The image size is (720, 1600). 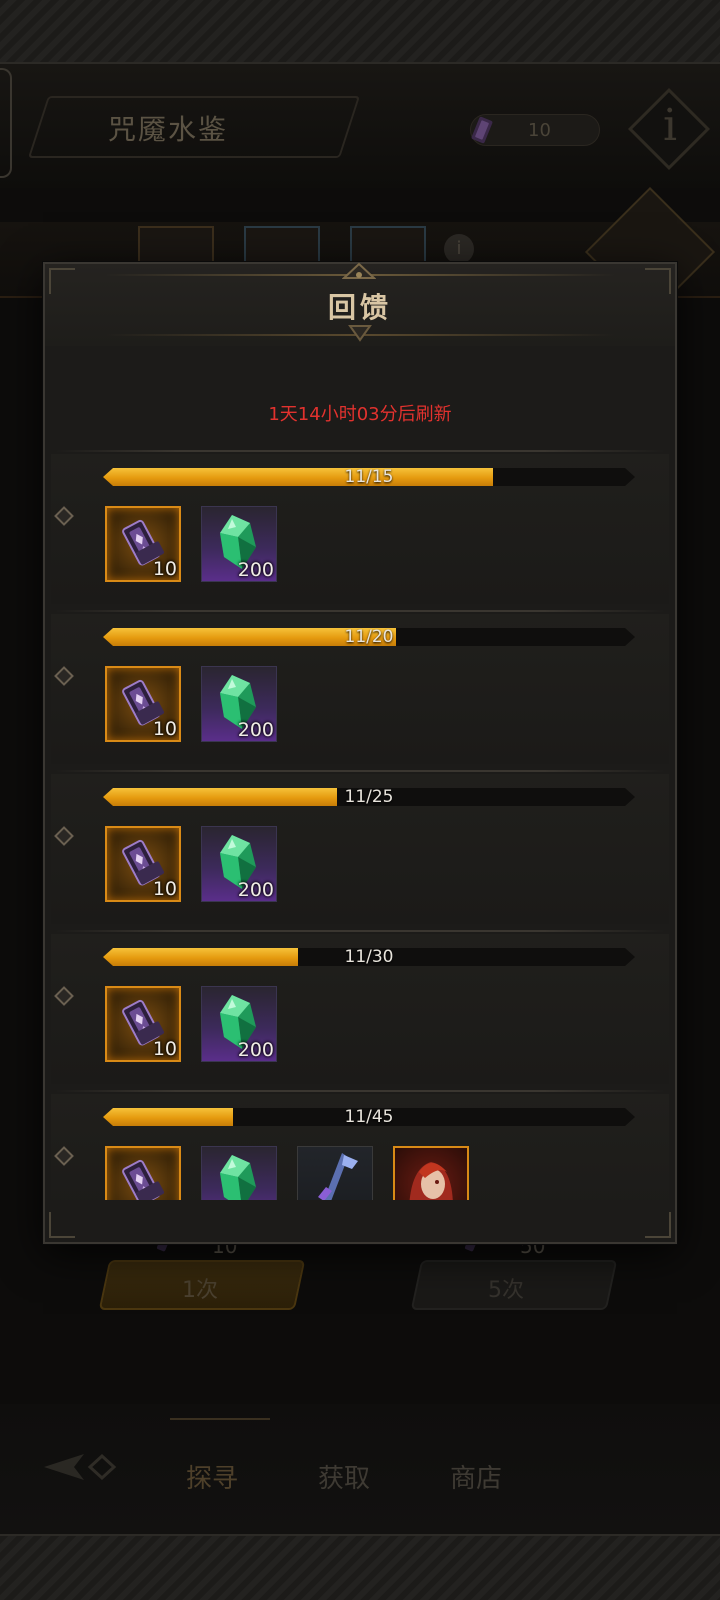 What do you see at coordinates (360, 850) in the screenshot?
I see `reward-tier: 11/25 10 200` at bounding box center [360, 850].